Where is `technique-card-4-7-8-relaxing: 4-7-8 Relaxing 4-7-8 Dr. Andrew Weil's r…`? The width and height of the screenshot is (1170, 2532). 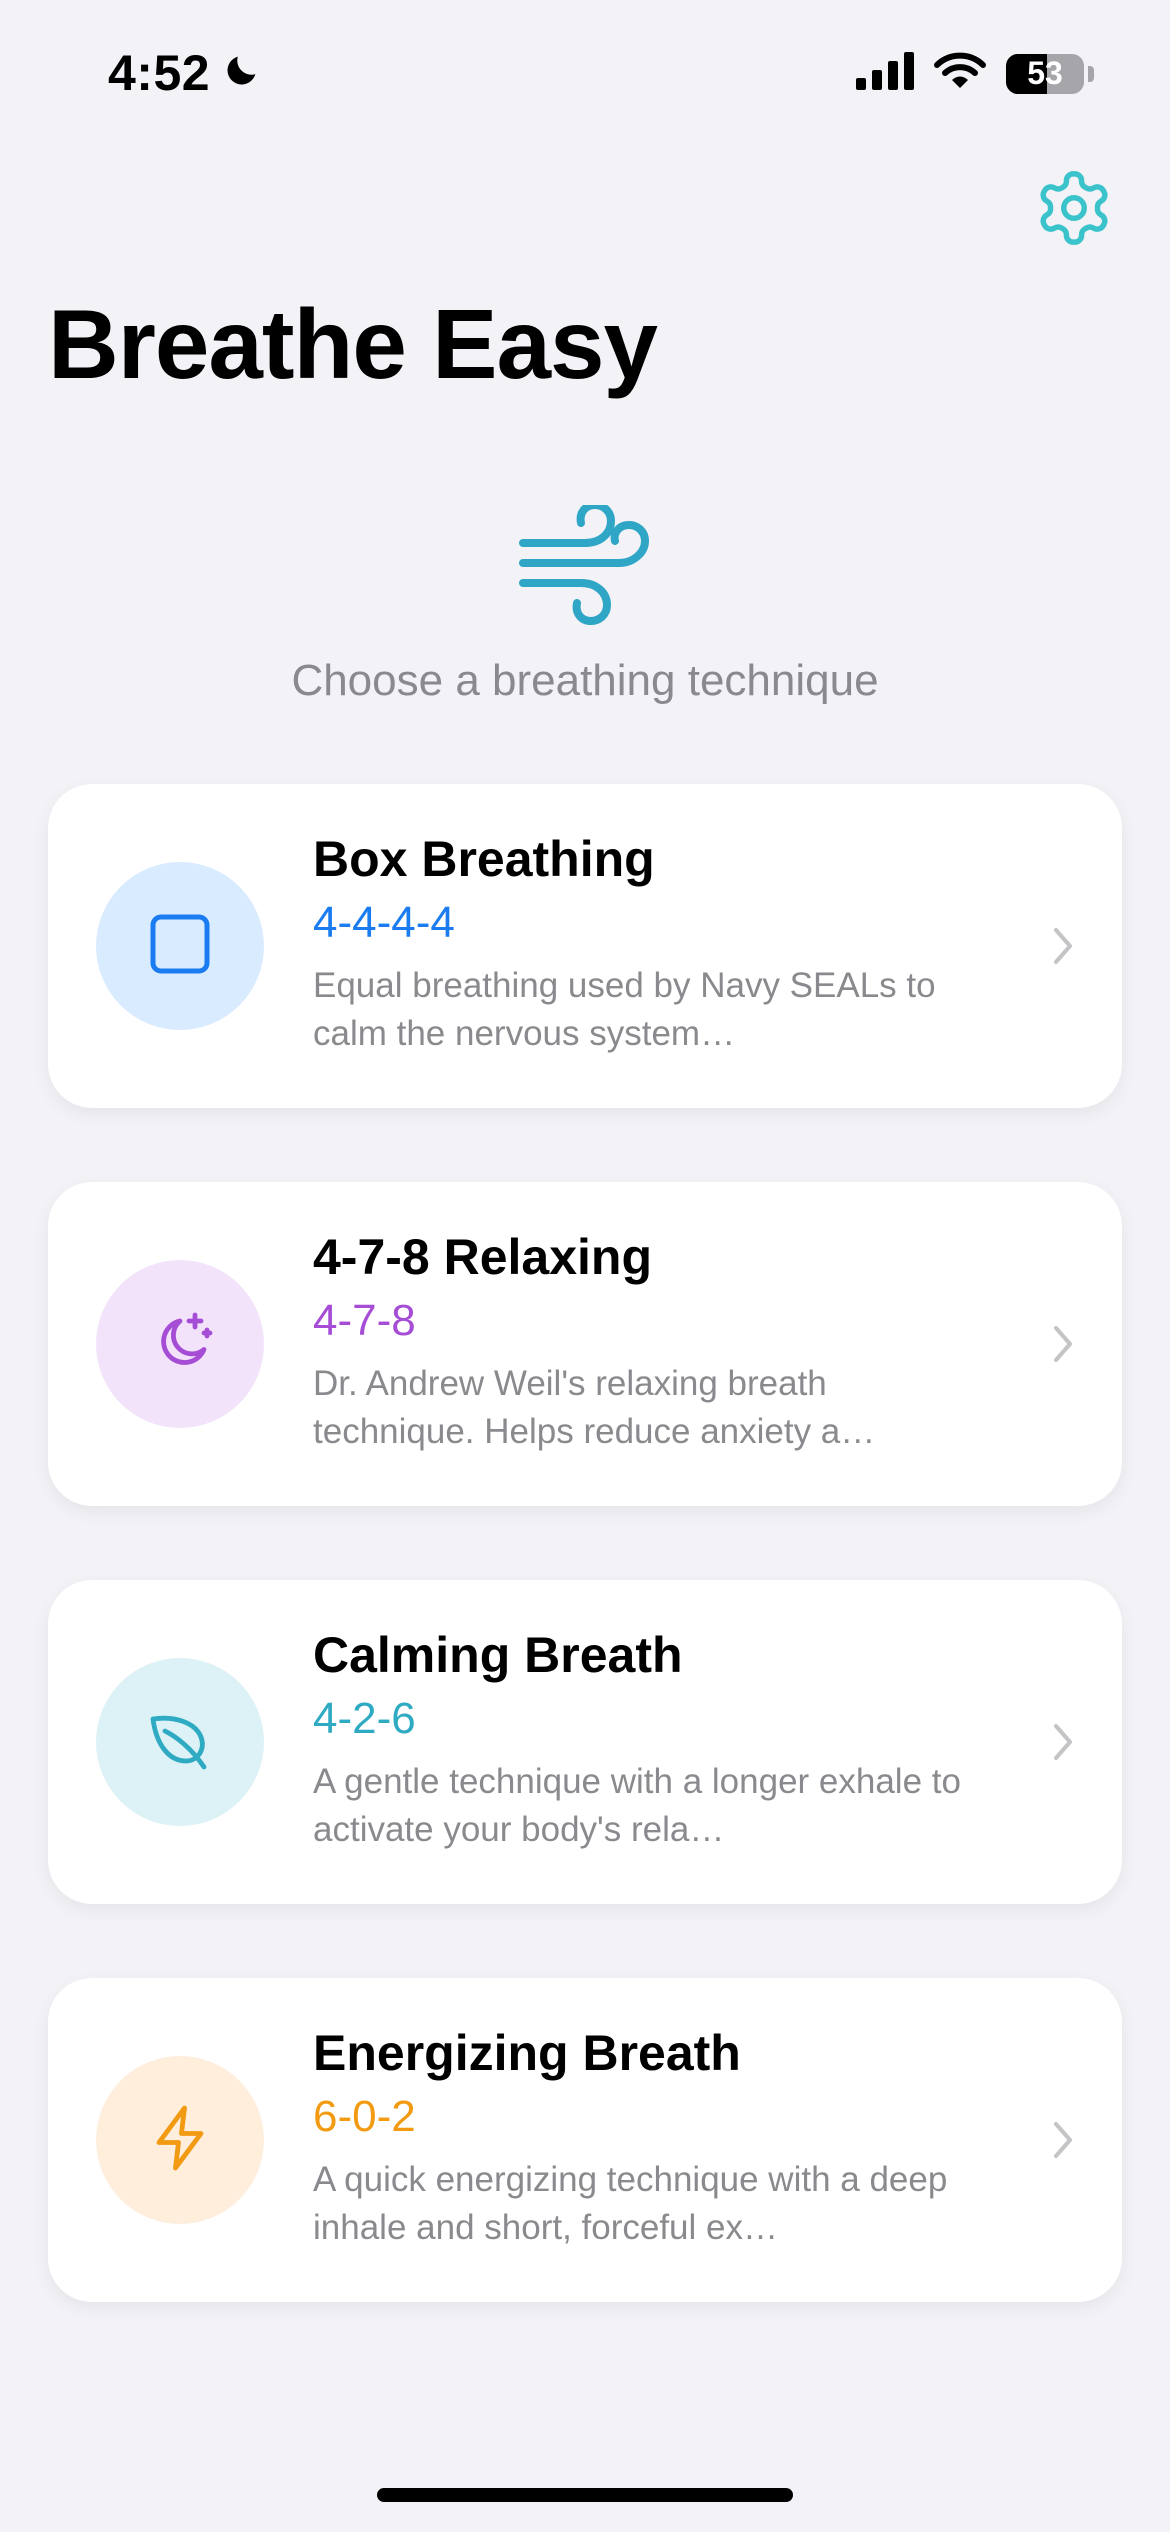
technique-card-4-7-8-relaxing: 4-7-8 Relaxing 4-7-8 Dr. Andrew Weil's r… is located at coordinates (585, 1344).